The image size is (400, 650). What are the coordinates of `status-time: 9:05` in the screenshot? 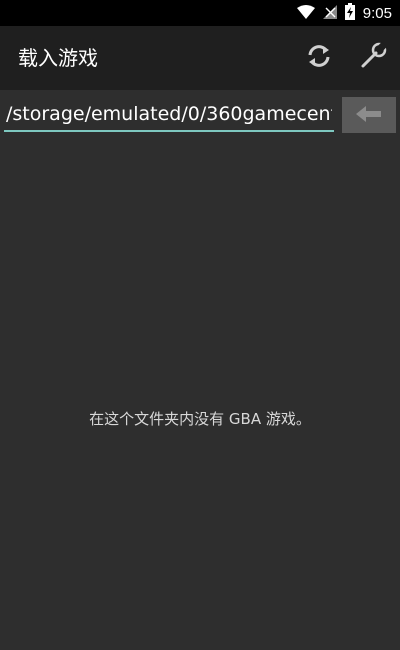 It's located at (377, 13).